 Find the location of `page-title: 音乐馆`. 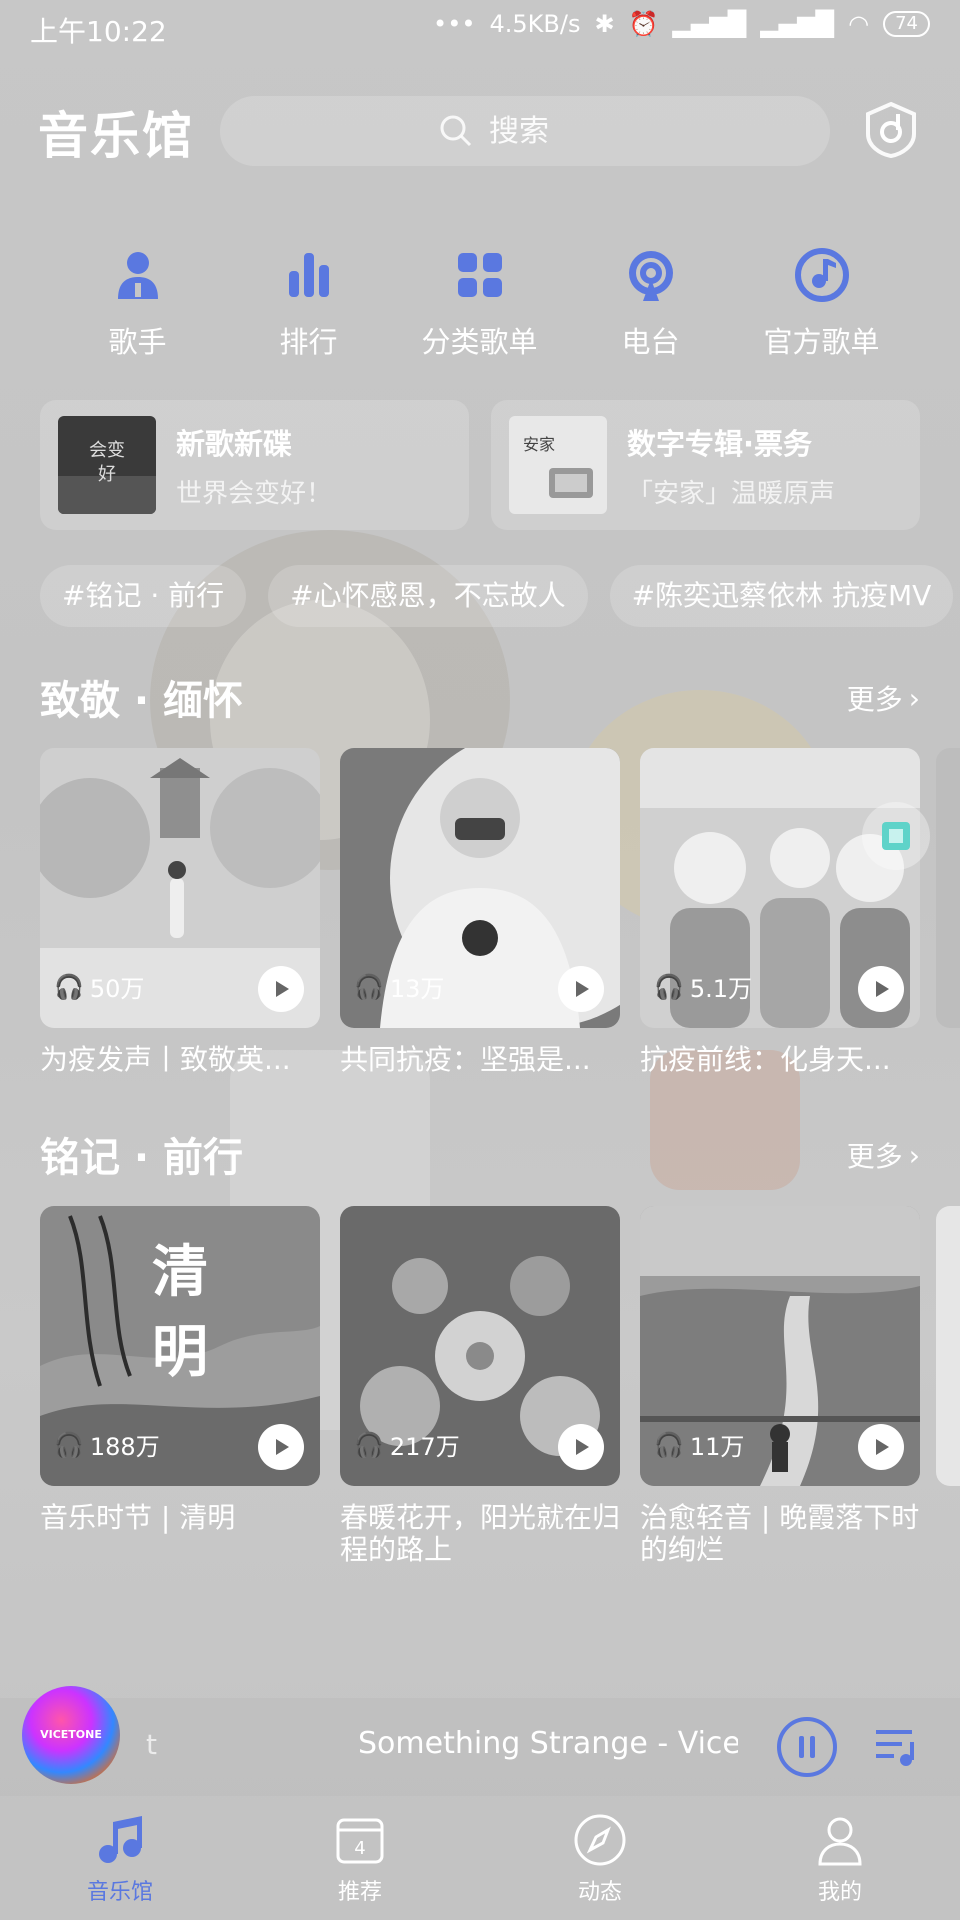

page-title: 音乐馆 is located at coordinates (116, 136).